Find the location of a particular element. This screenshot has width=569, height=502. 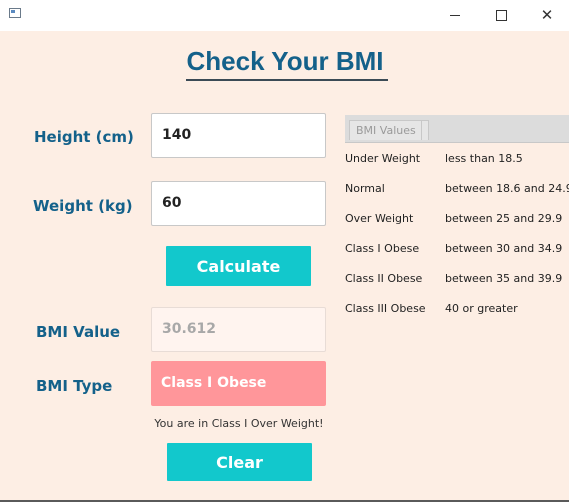

bmi-type-field: Class I Obese is located at coordinates (238, 383).